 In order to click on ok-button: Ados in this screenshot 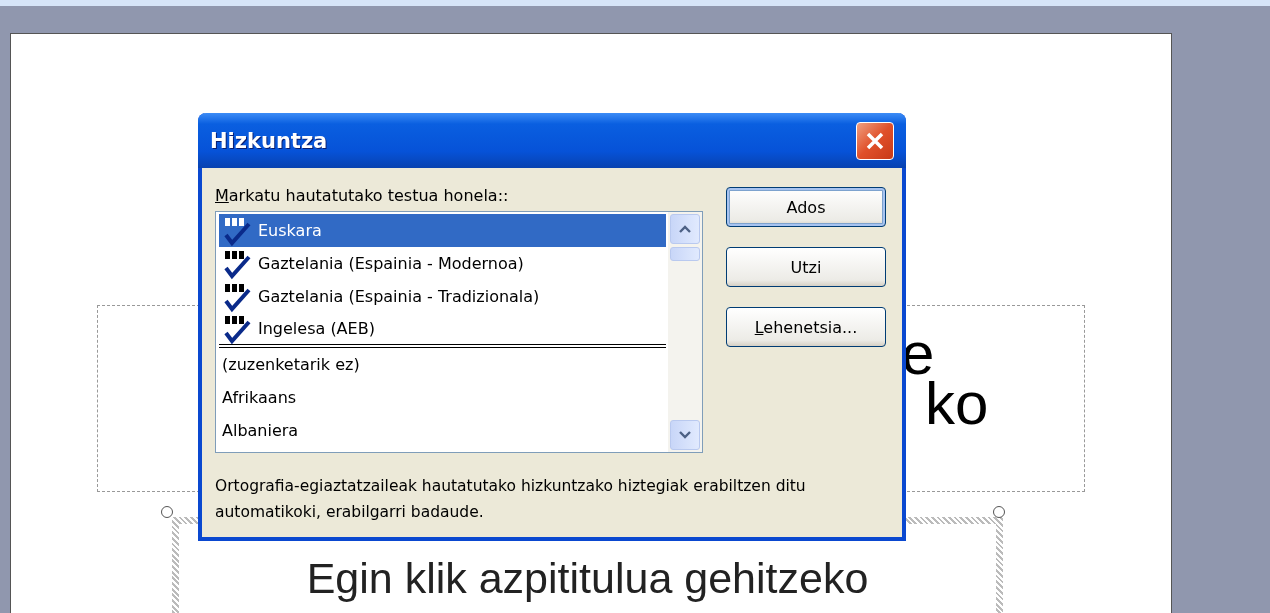, I will do `click(806, 207)`.